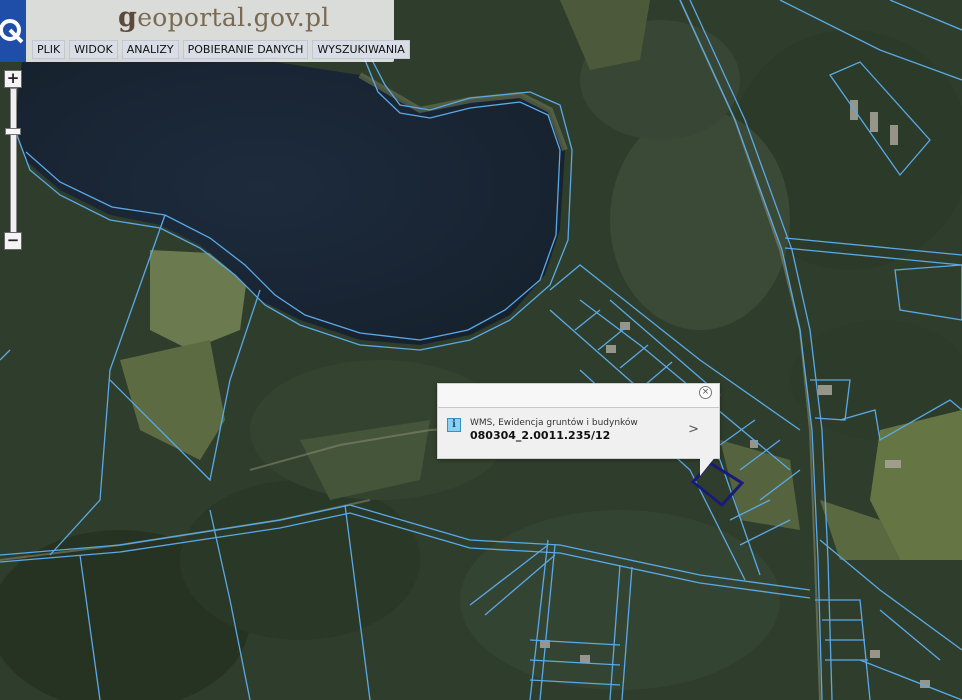 The width and height of the screenshot is (962, 700). Describe the element at coordinates (708, 466) in the screenshot. I see `popup-pointer` at that location.